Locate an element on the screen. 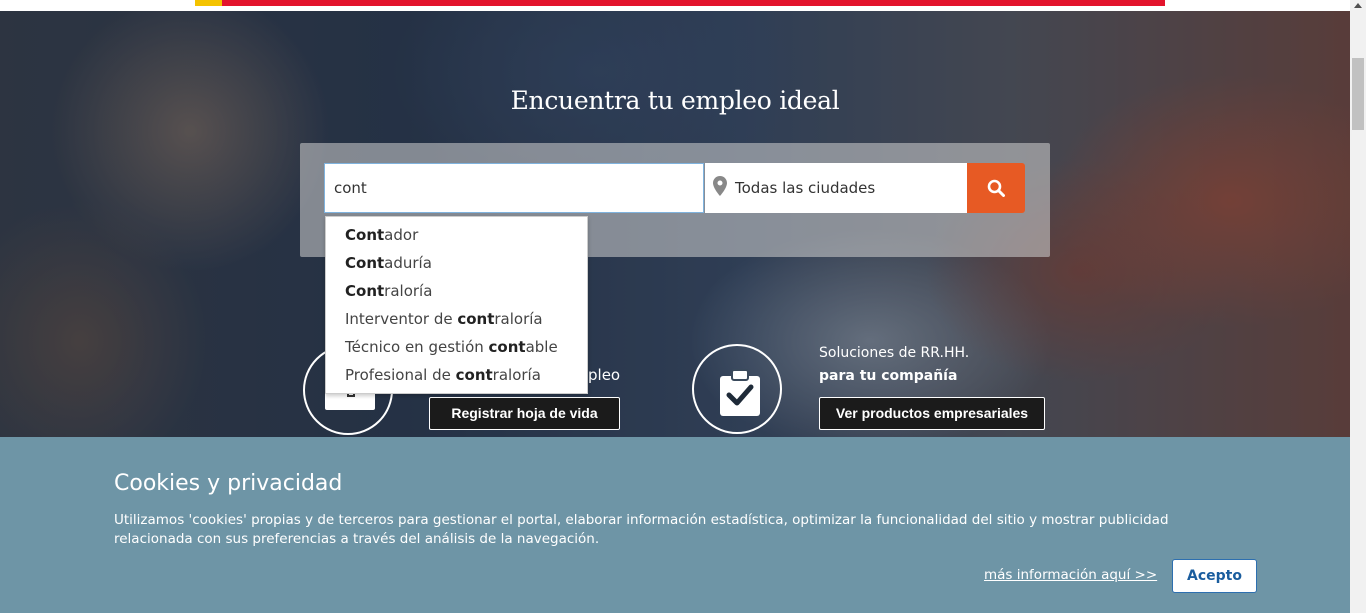 The width and height of the screenshot is (1366, 613). suggestion-item: Técnico en gestión contable is located at coordinates (456, 347).